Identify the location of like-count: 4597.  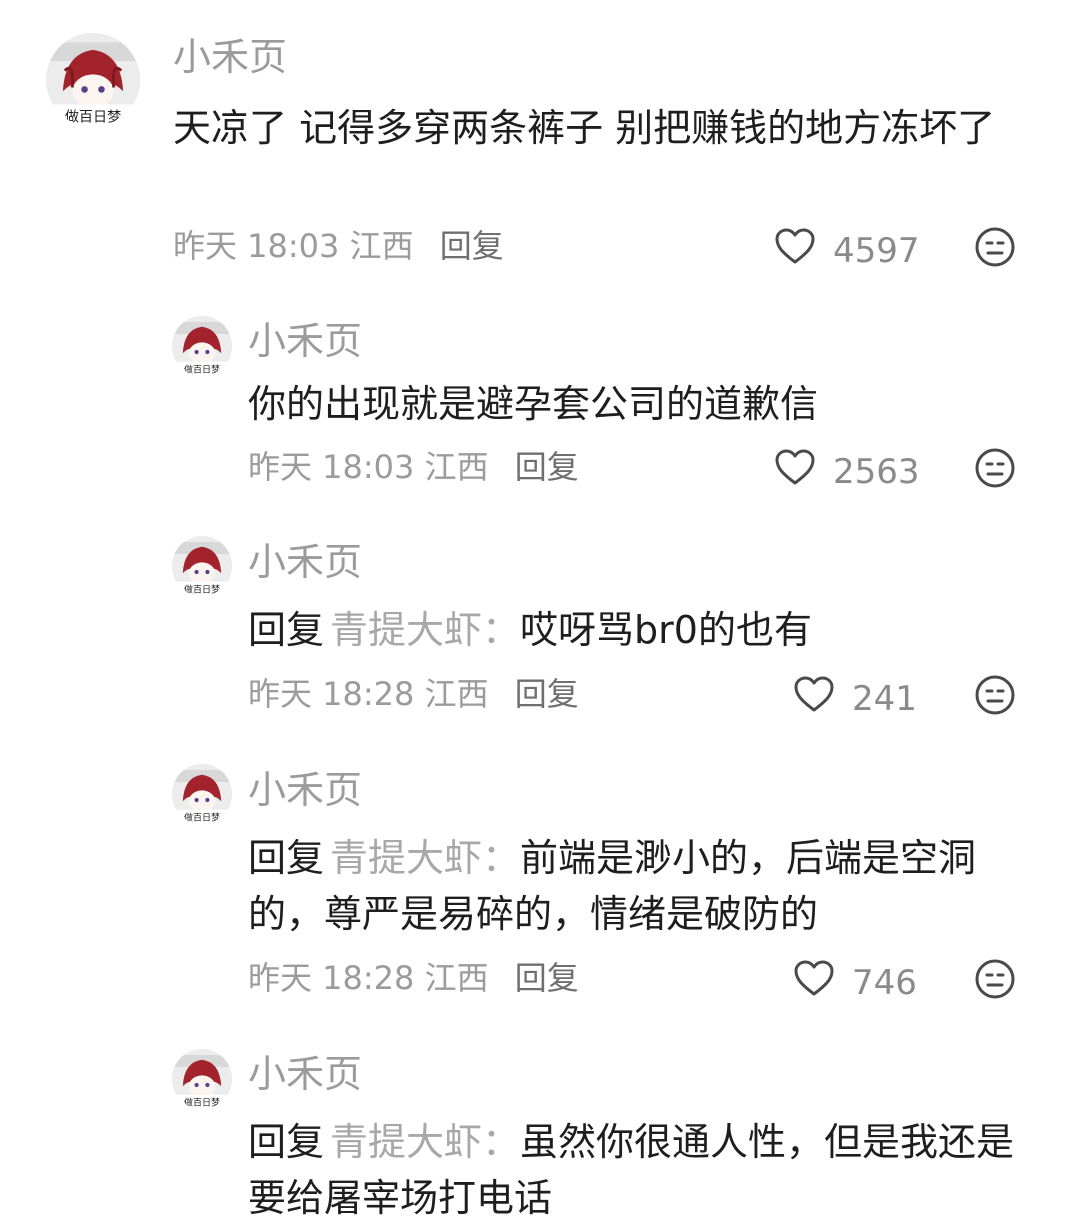
(876, 250).